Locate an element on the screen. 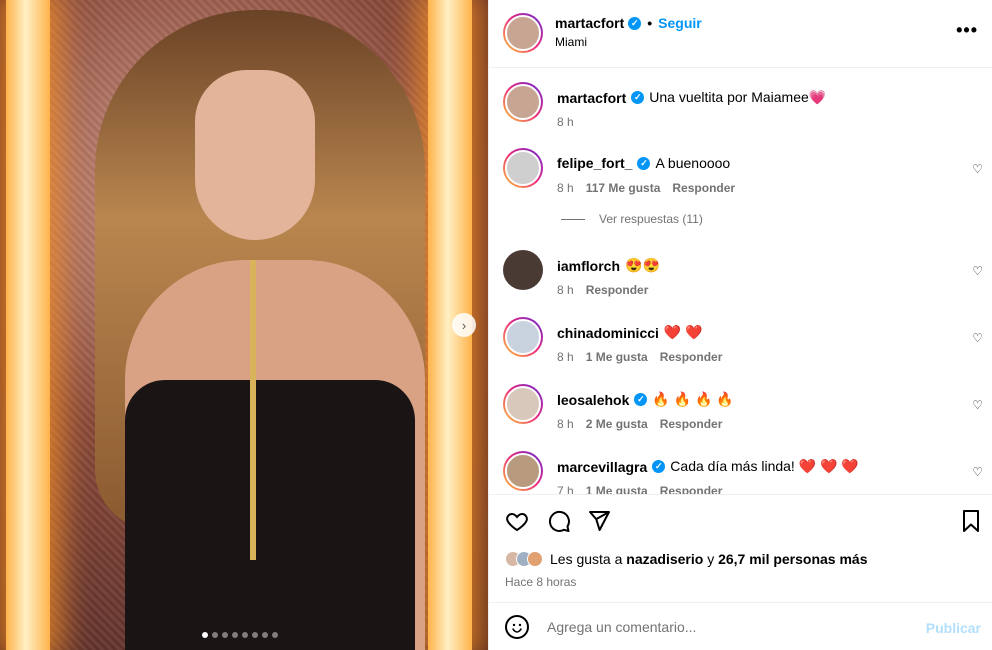  comment-username: chinadominicci is located at coordinates (608, 333).